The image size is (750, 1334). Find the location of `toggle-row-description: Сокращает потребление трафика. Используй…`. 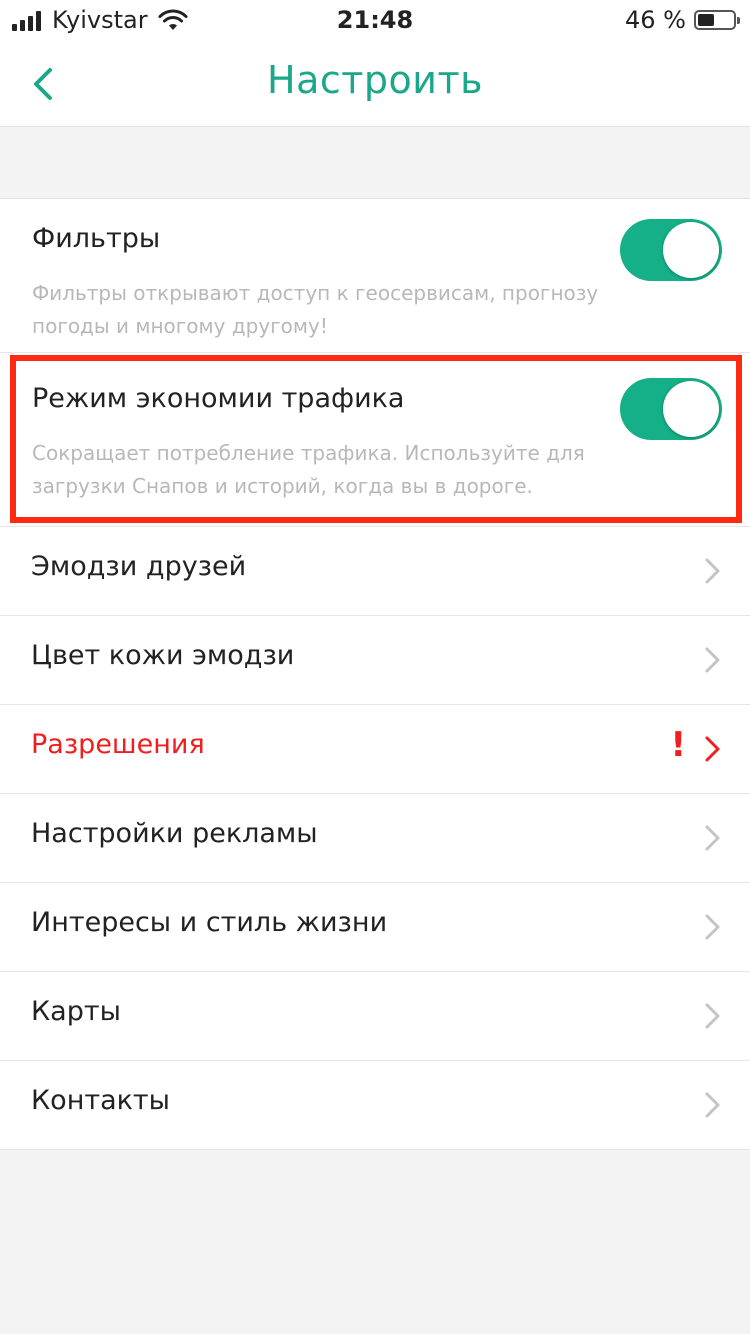

toggle-row-description: Сокращает потребление трафика. Используй… is located at coordinates (308, 469).